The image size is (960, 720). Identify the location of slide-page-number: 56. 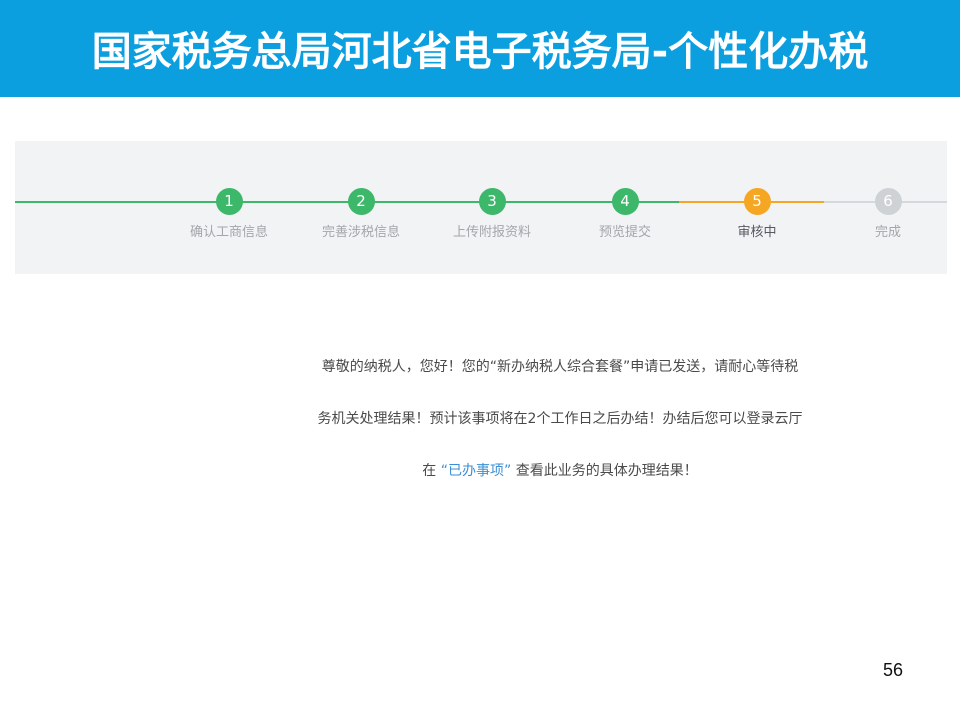
(893, 670).